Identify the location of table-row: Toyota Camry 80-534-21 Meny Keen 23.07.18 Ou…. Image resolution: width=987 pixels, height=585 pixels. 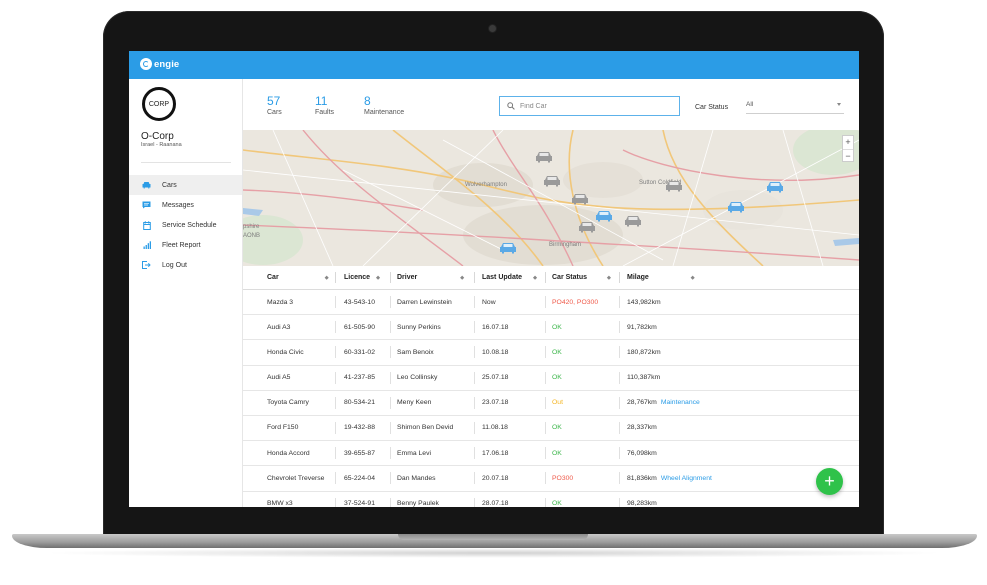
(551, 403).